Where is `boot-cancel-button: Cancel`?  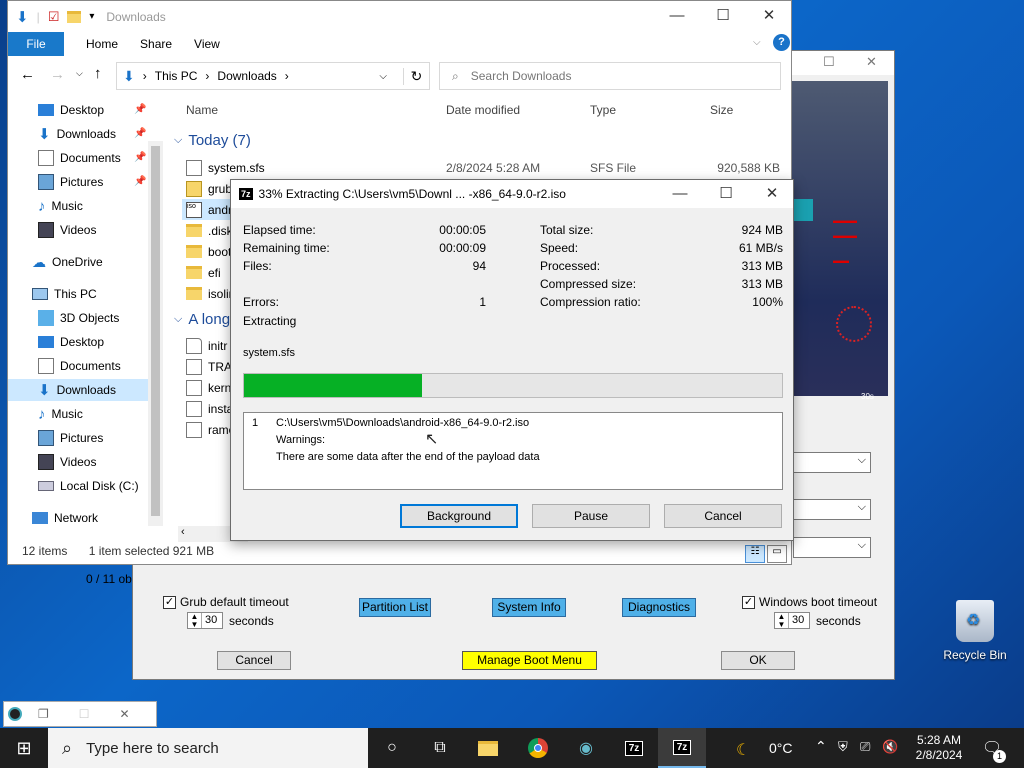 boot-cancel-button: Cancel is located at coordinates (254, 660).